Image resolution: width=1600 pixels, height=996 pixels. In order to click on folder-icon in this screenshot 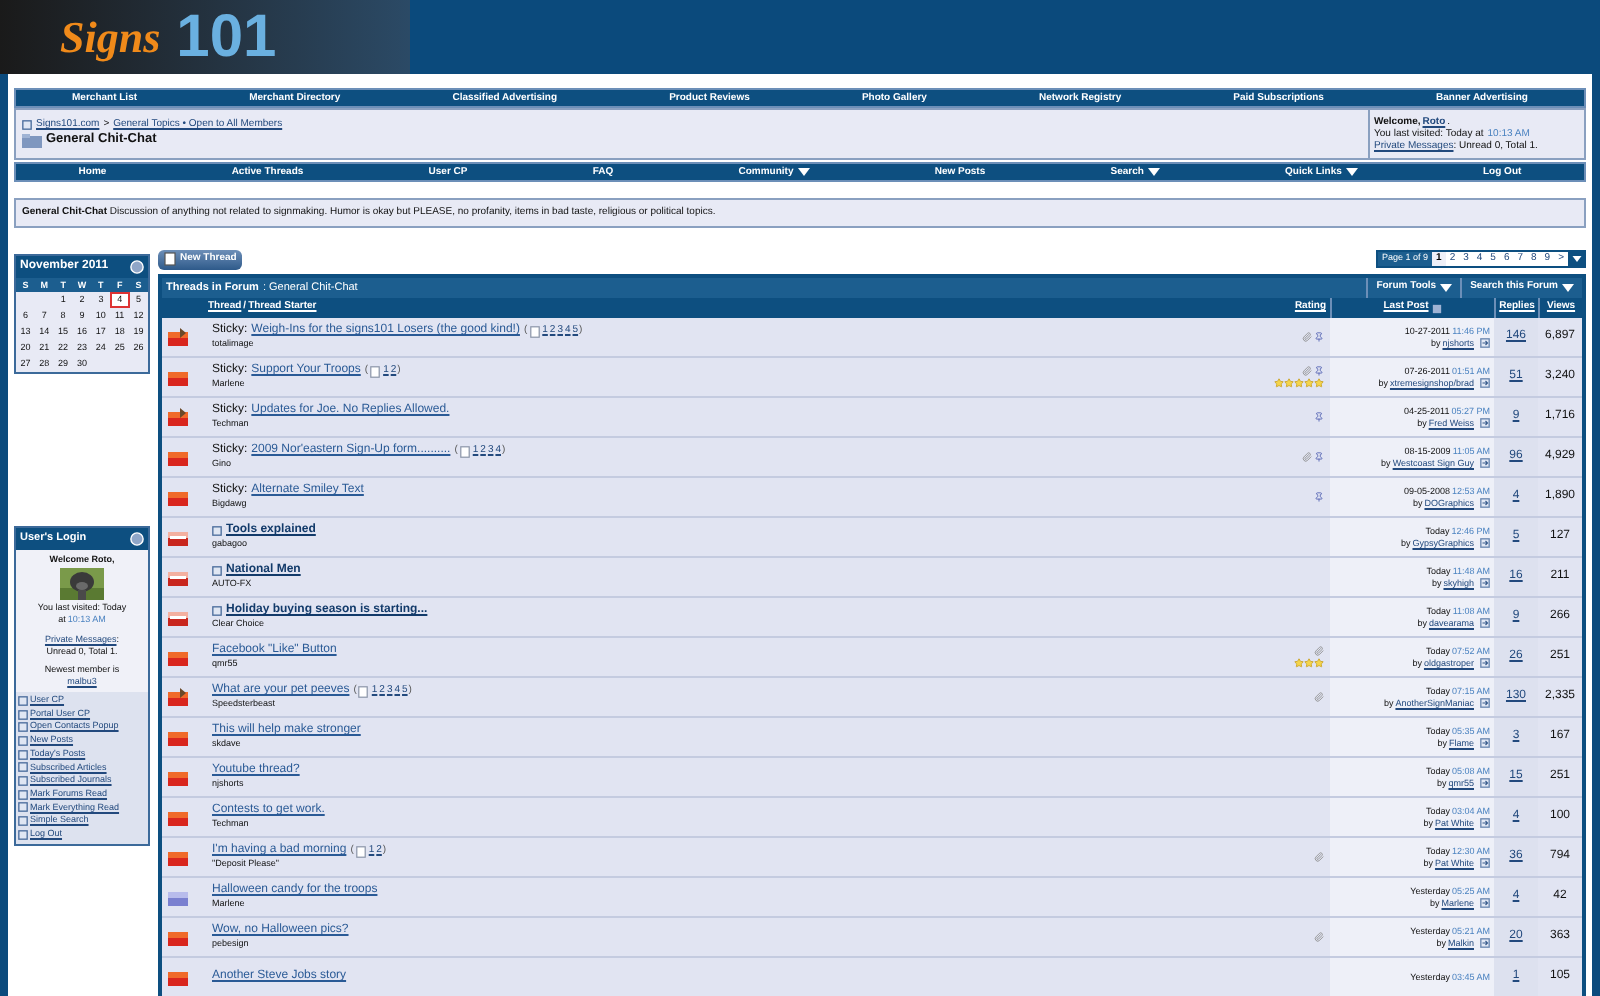, I will do `click(32, 141)`.